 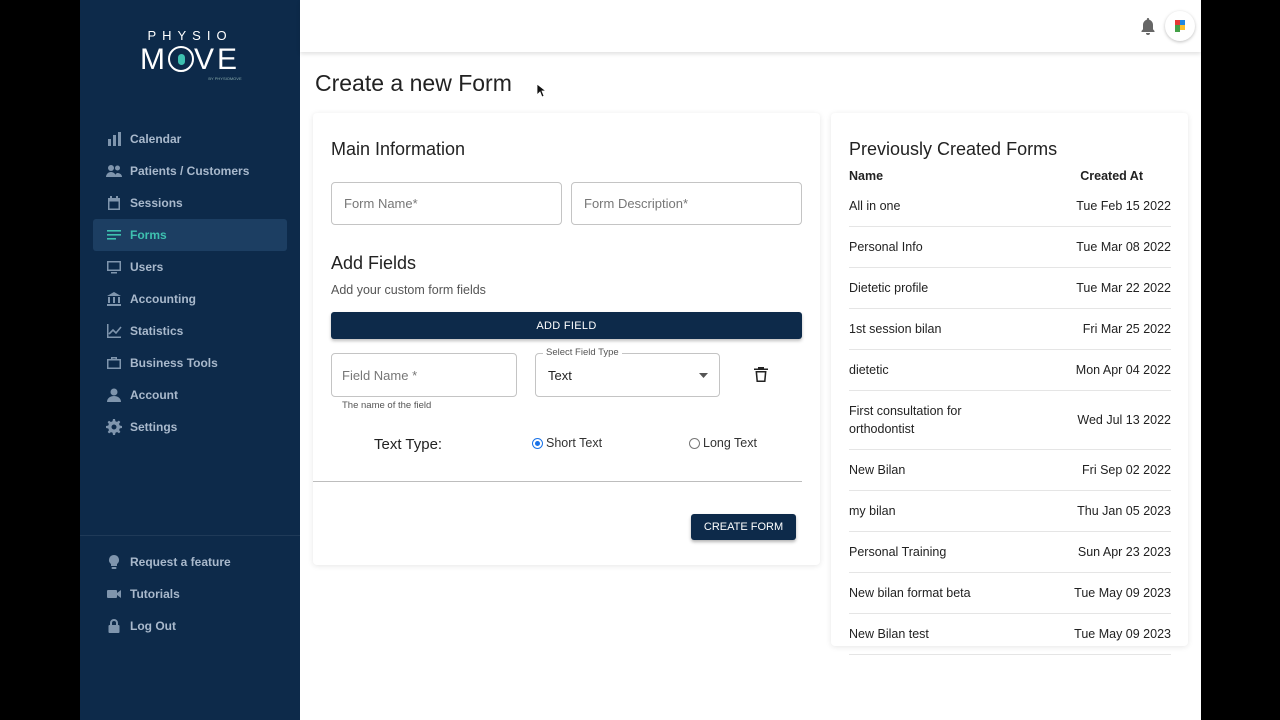 I want to click on user-avatar, so click(x=1180, y=26).